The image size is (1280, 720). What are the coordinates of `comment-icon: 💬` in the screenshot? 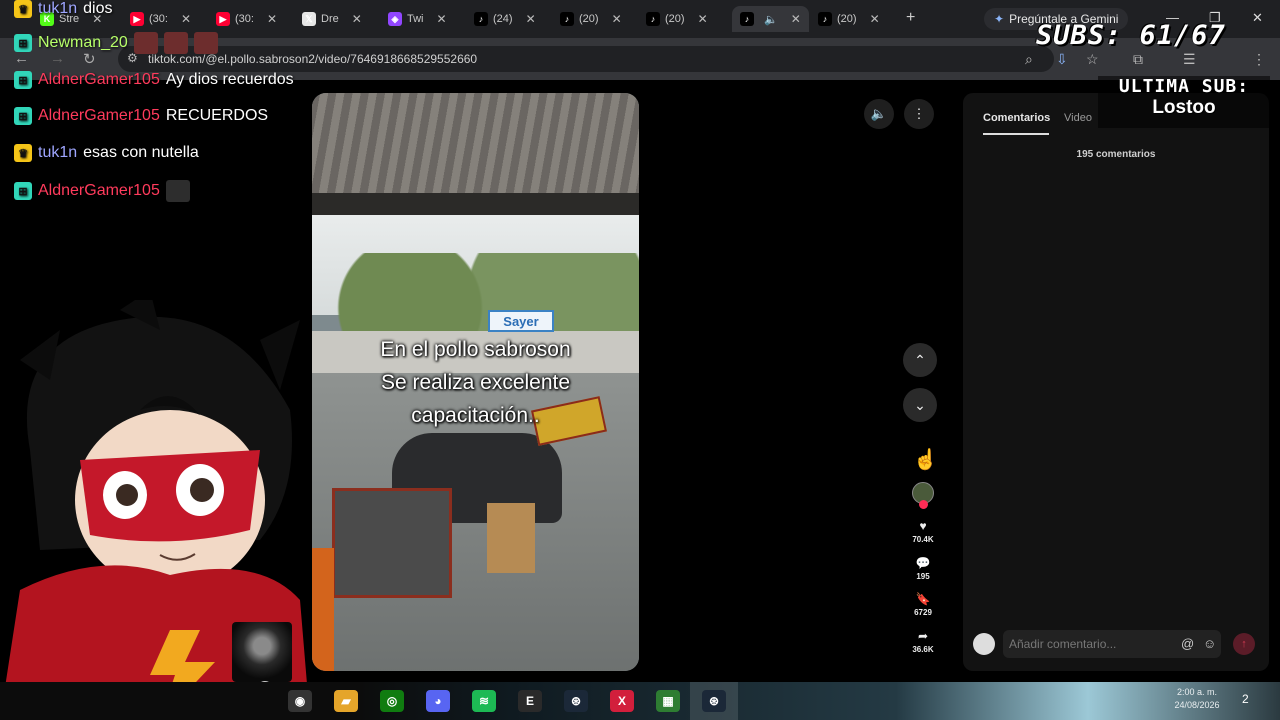 It's located at (923, 563).